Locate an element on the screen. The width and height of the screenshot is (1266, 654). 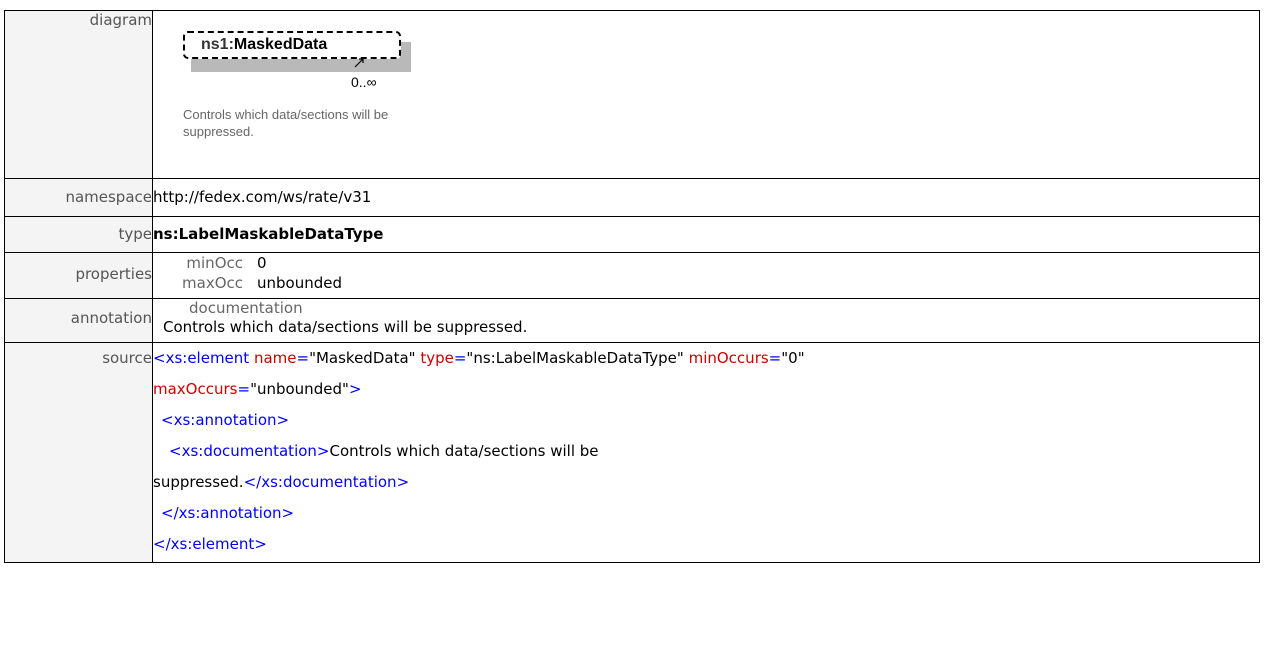
source-line-3: <xs:annotation> is located at coordinates (225, 420).